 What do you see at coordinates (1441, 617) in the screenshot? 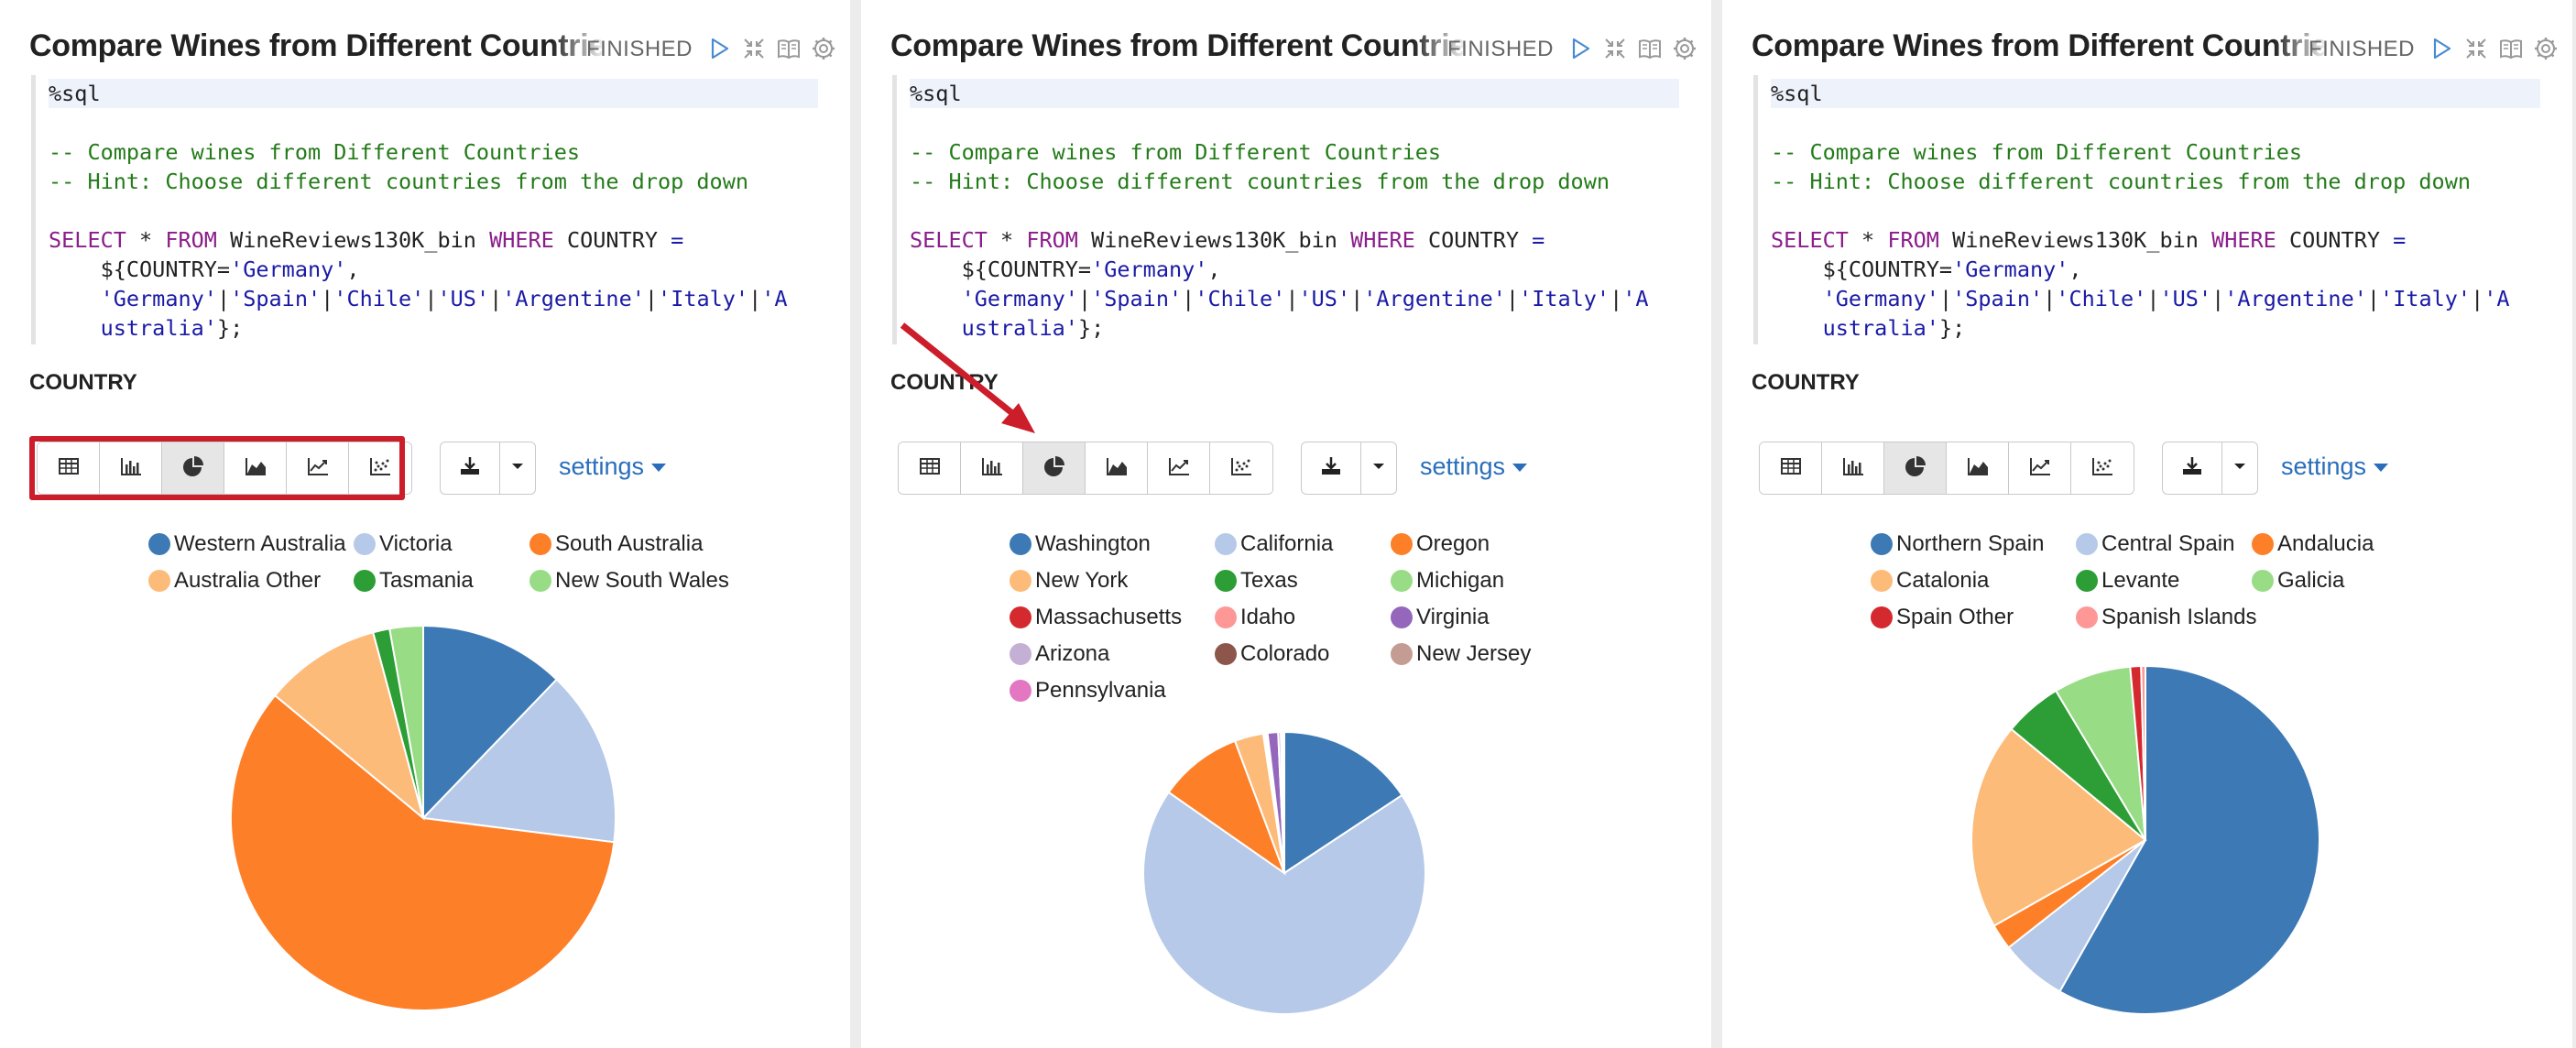
I see `legend-item: Virginia` at bounding box center [1441, 617].